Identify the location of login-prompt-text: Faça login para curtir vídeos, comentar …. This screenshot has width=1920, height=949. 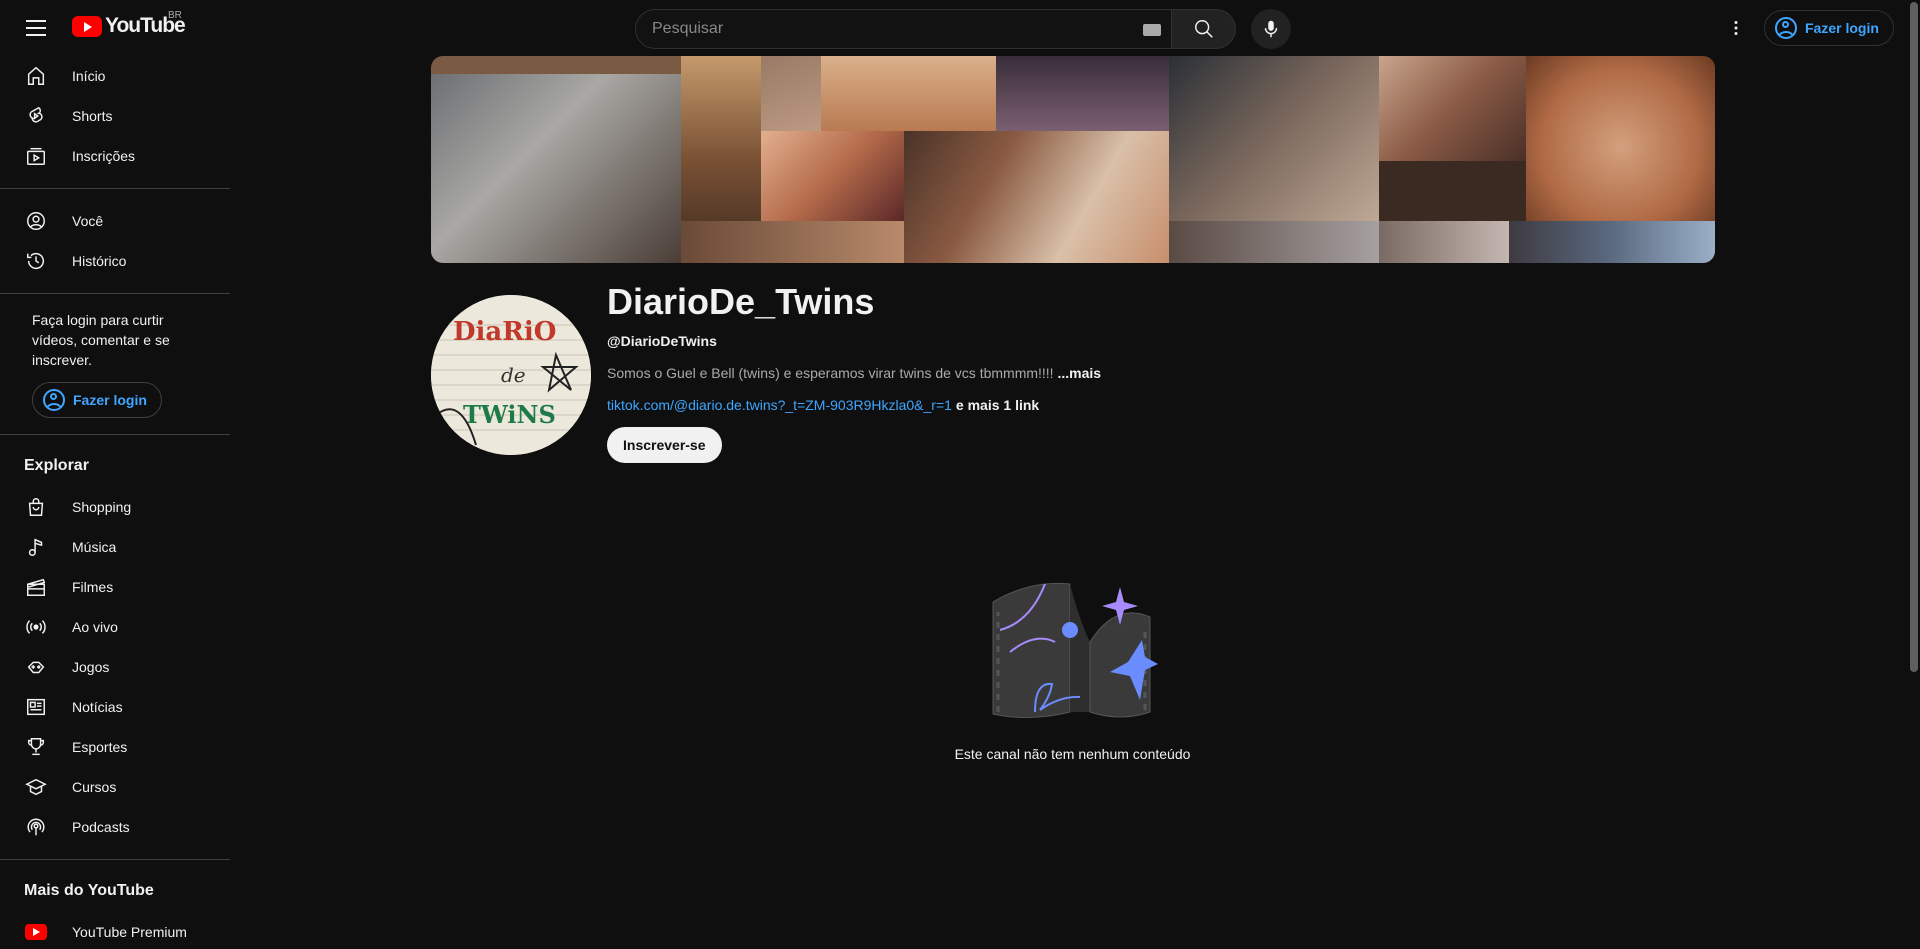
(101, 340).